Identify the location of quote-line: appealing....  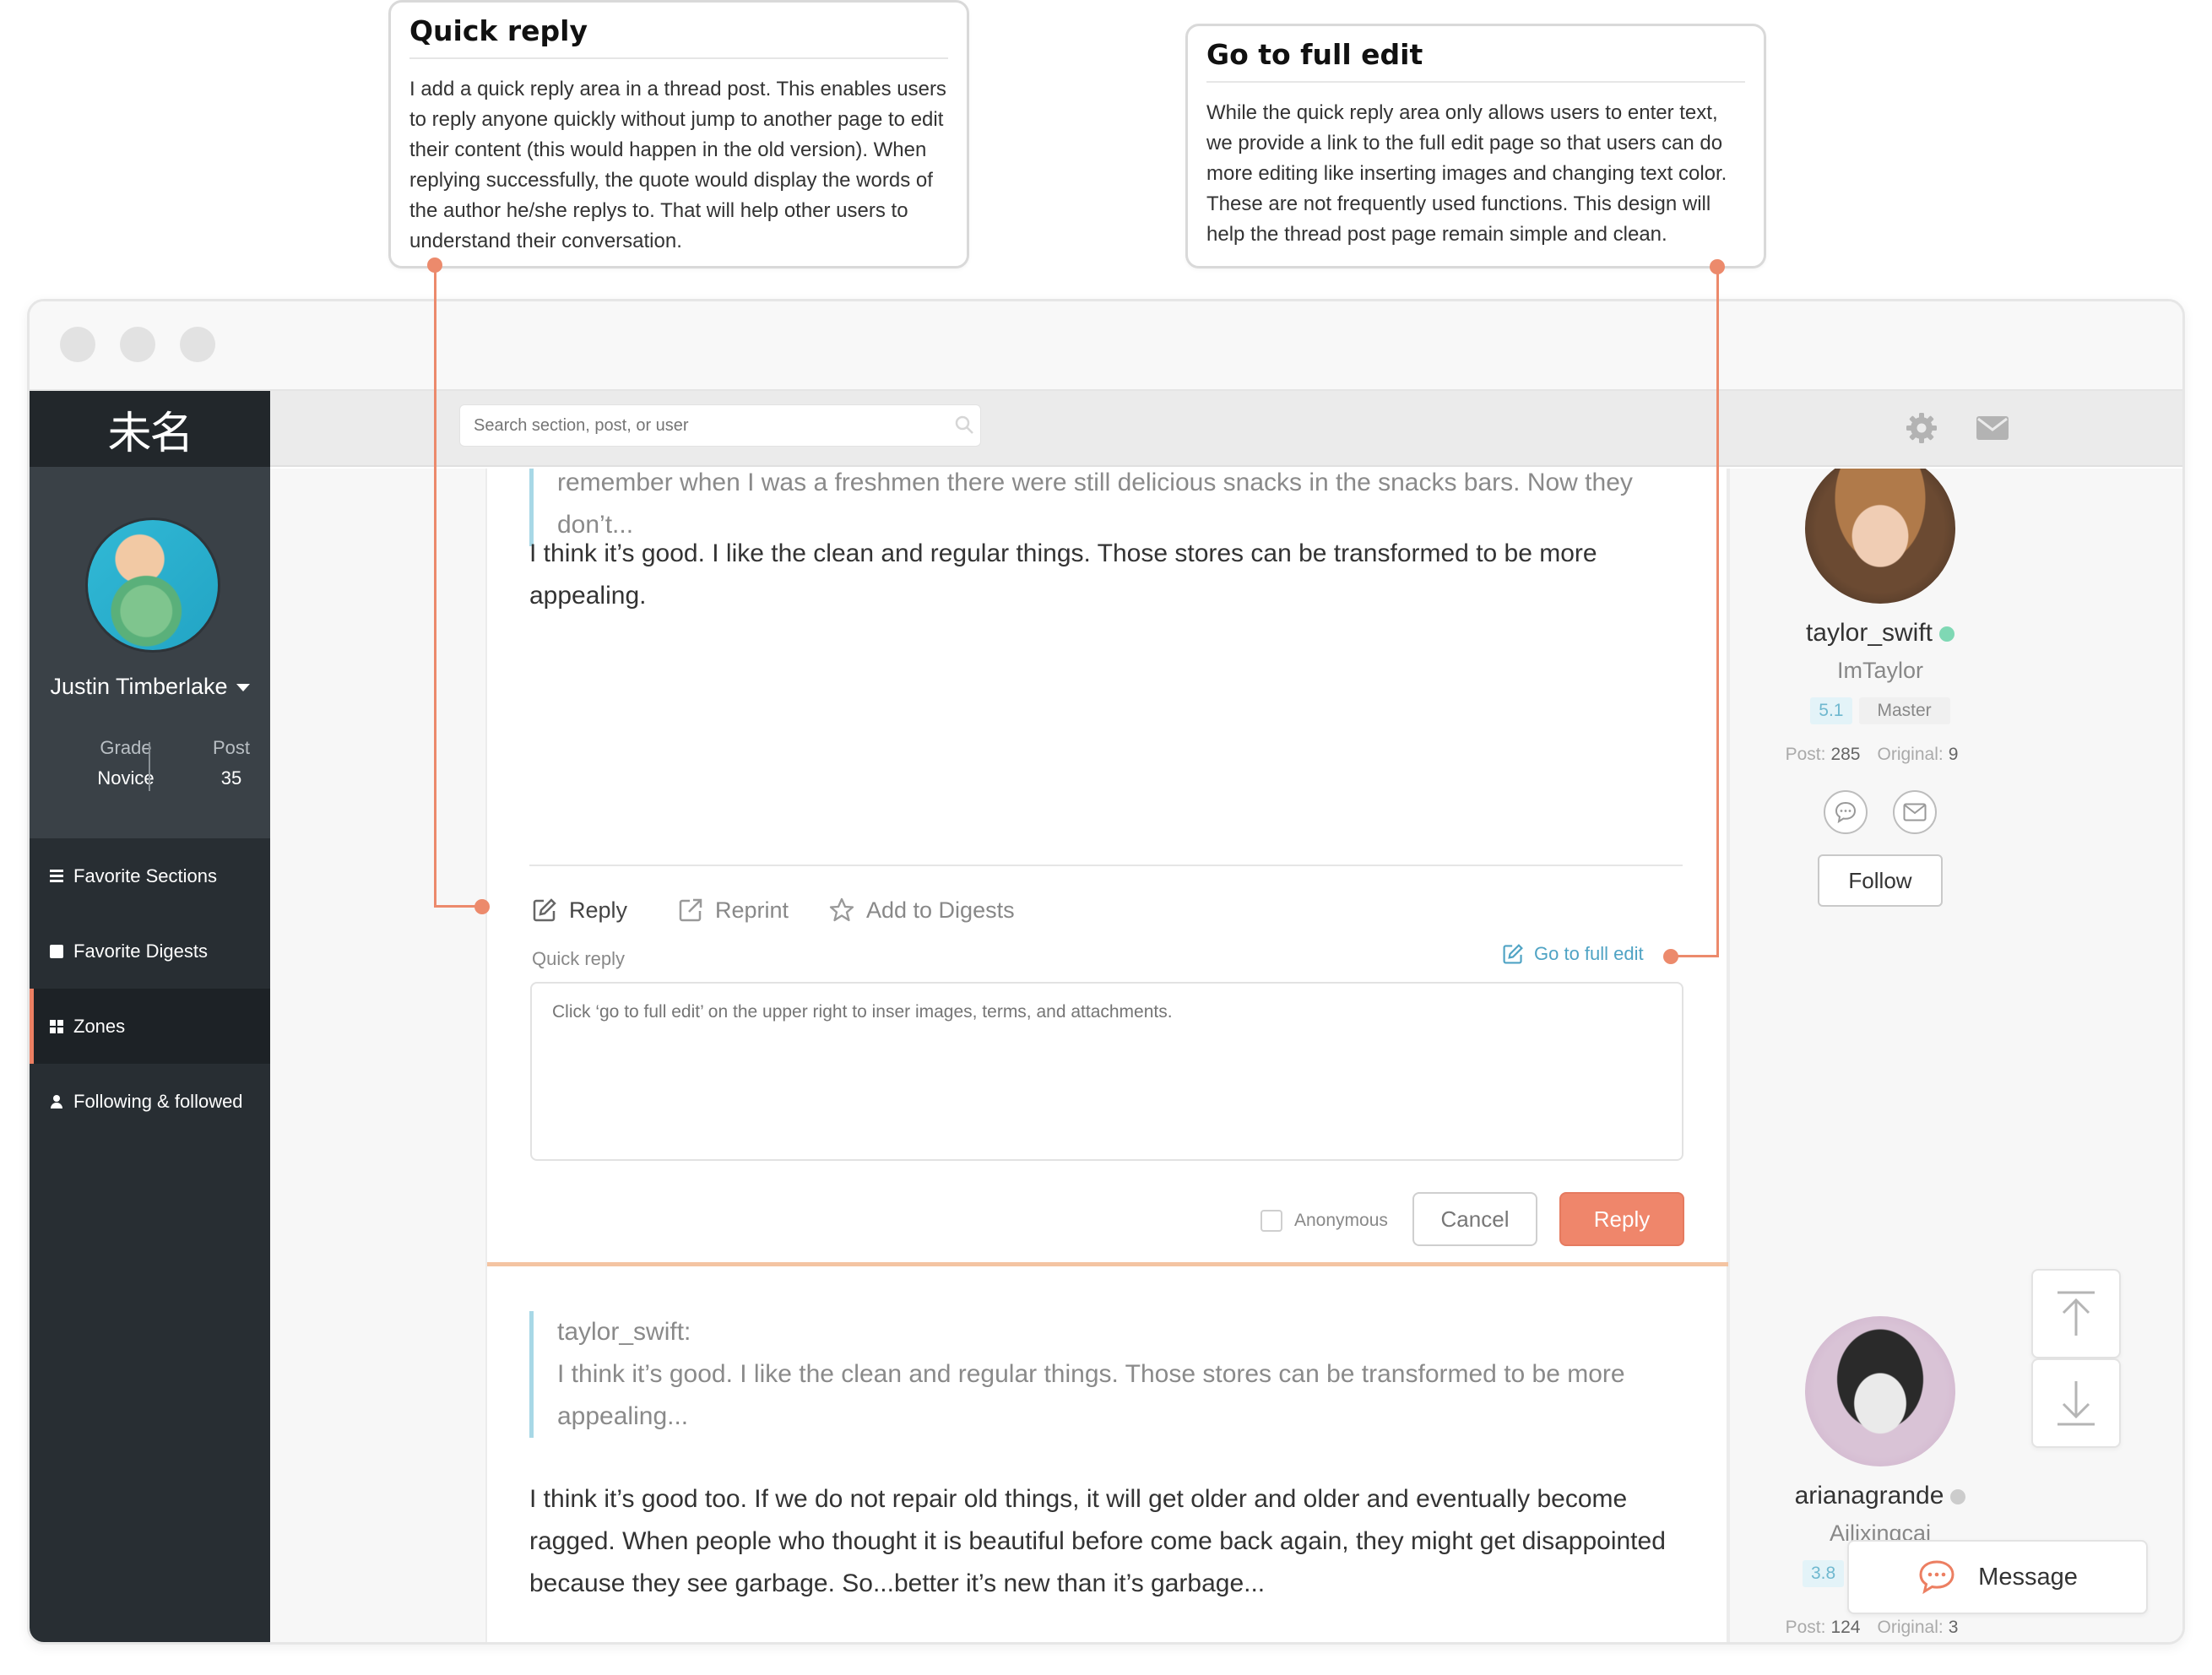
(623, 1416).